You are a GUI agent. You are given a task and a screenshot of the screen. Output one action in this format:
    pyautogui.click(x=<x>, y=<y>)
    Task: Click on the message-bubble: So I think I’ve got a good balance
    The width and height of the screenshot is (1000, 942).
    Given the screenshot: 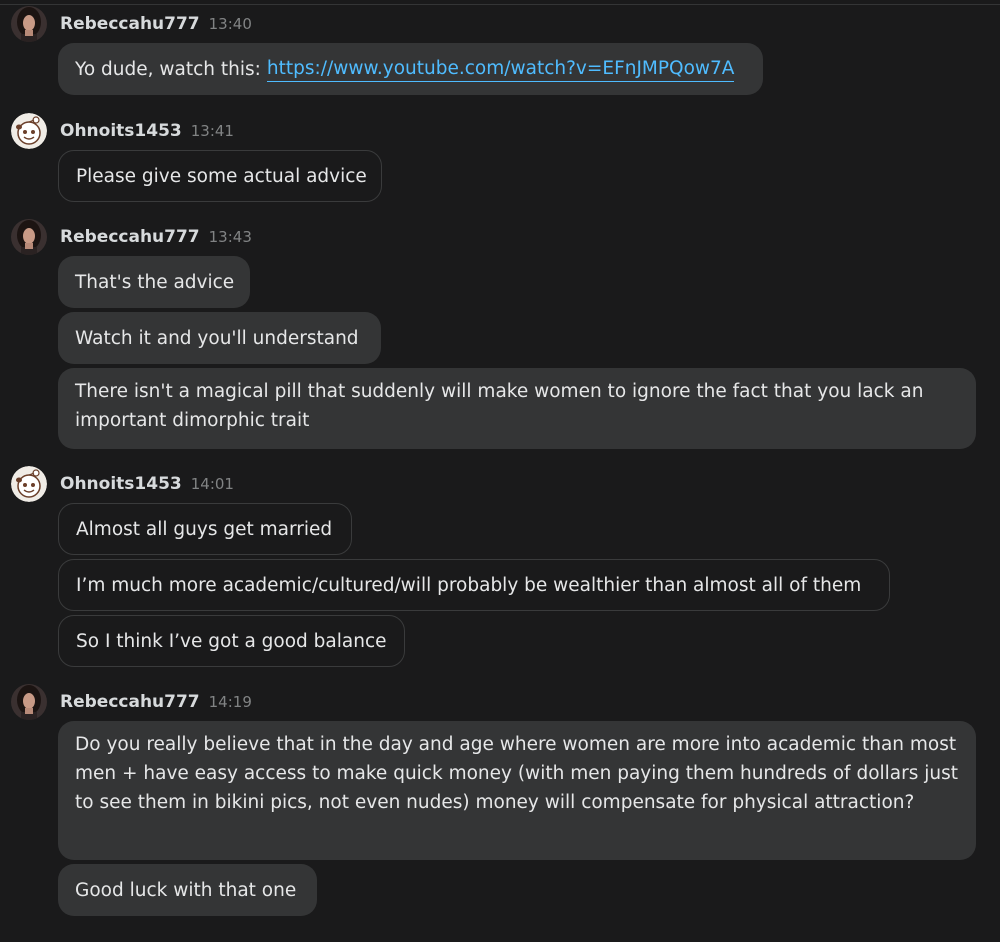 What is the action you would take?
    pyautogui.click(x=231, y=641)
    